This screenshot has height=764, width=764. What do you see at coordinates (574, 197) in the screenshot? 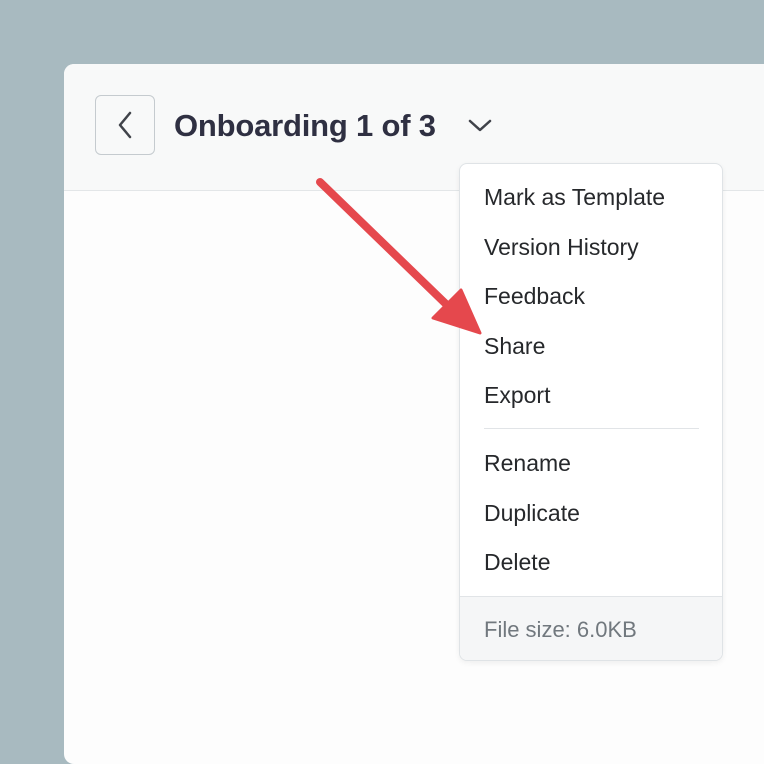
I see `menu-item-mark-as-template: Mark as Template` at bounding box center [574, 197].